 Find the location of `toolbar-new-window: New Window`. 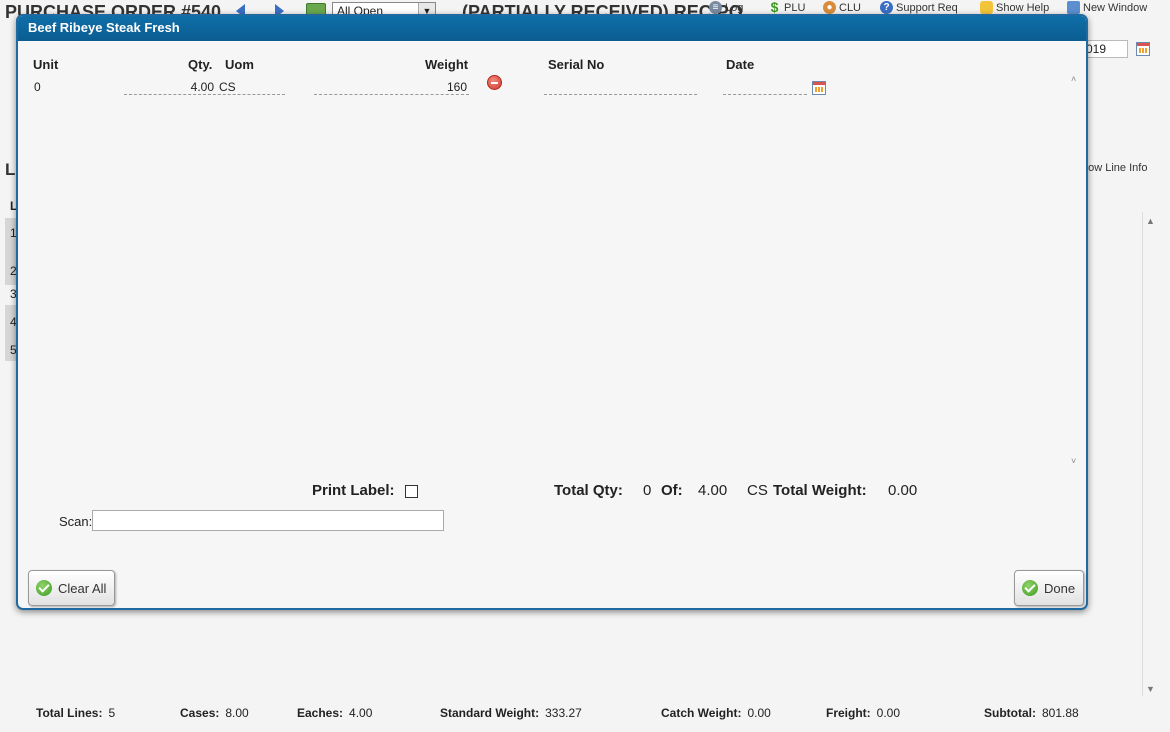

toolbar-new-window: New Window is located at coordinates (1107, 7).